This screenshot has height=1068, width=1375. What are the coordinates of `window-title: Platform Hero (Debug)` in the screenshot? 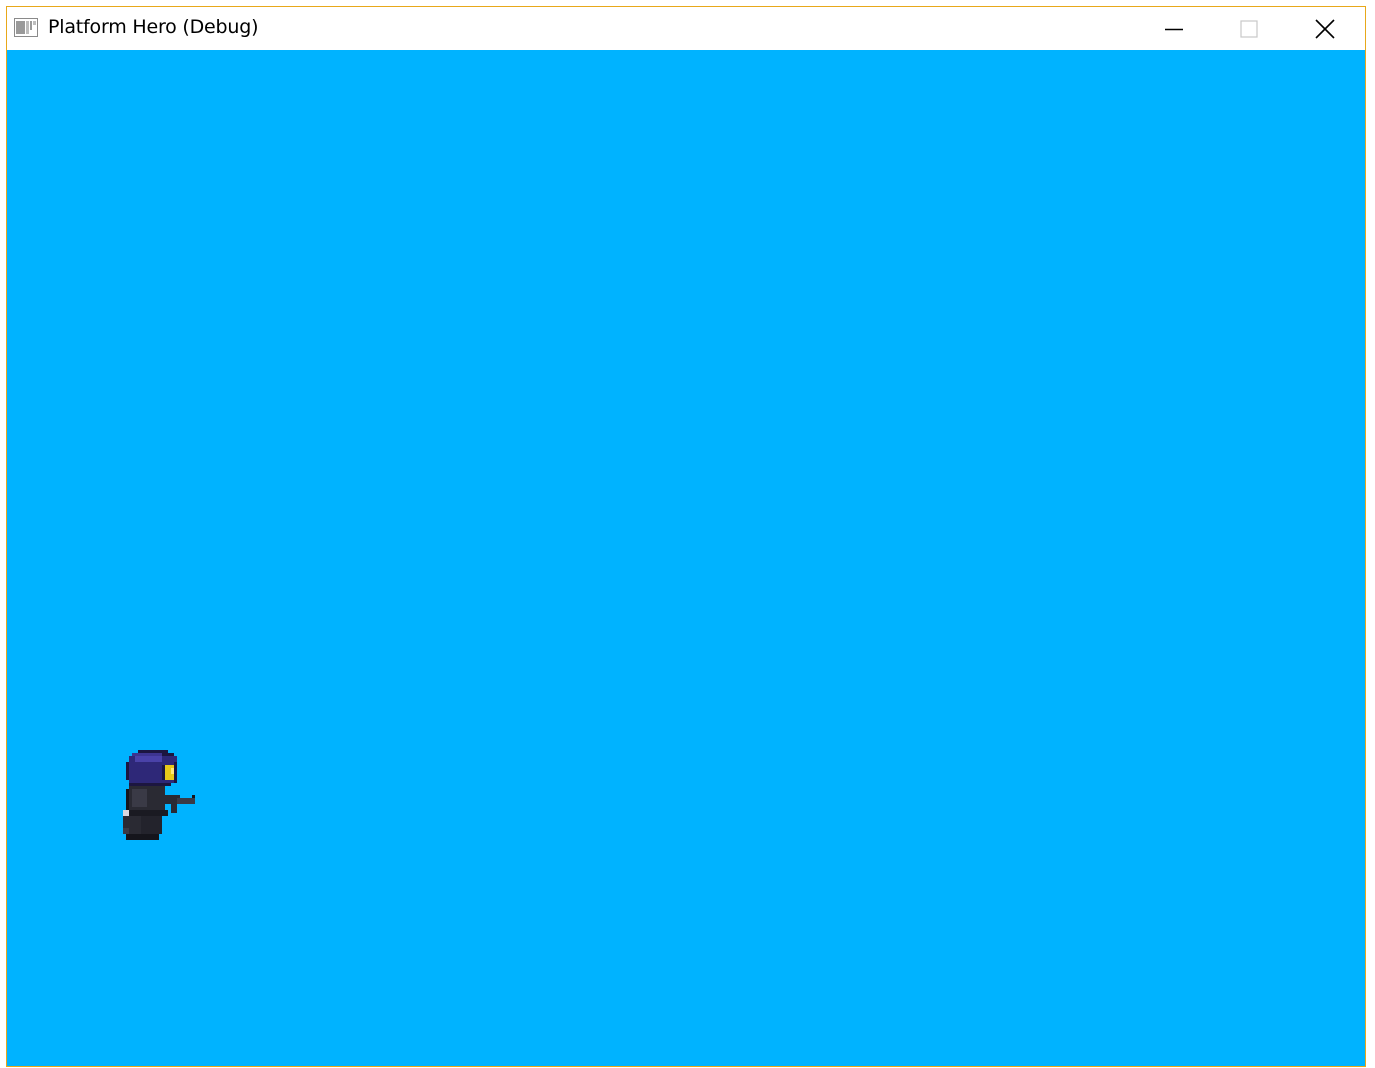 It's located at (153, 27).